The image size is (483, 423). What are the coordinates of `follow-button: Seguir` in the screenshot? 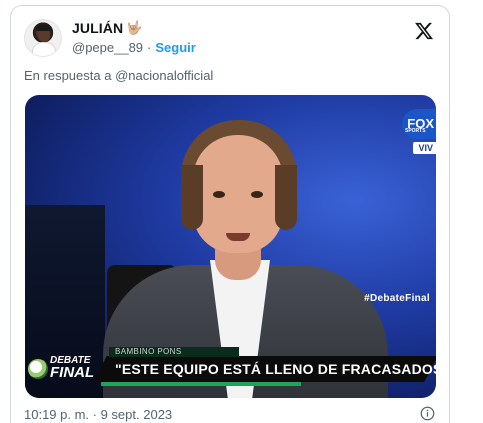 It's located at (175, 47).